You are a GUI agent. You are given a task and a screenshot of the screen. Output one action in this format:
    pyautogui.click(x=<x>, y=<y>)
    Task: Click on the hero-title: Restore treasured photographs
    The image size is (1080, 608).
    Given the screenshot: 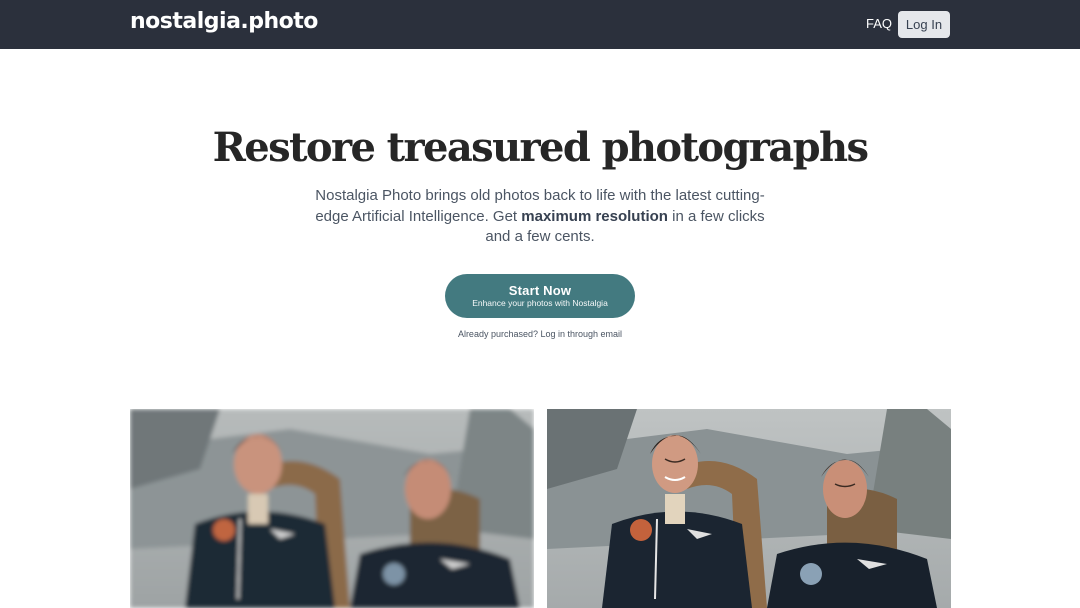 What is the action you would take?
    pyautogui.click(x=540, y=147)
    